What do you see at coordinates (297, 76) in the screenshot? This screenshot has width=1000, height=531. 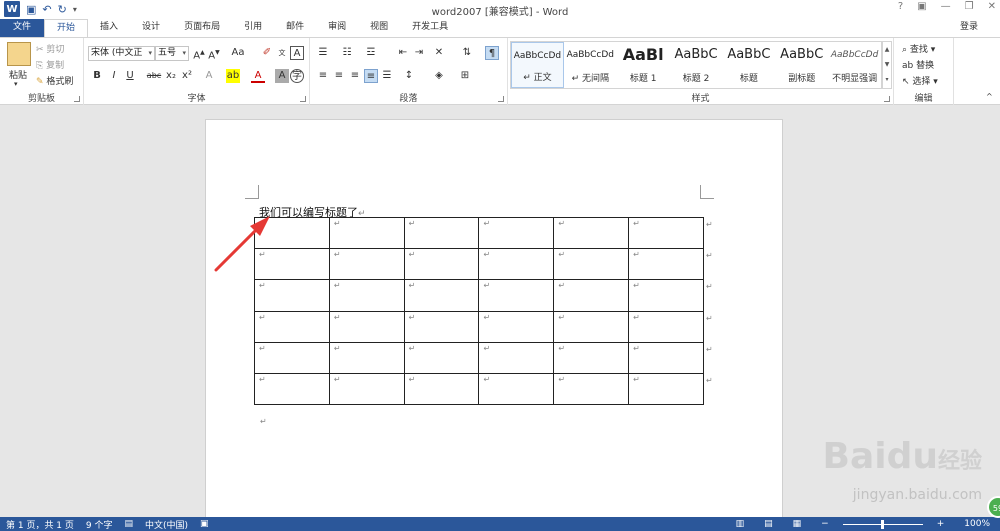 I see `enclosed-char-icon: 字` at bounding box center [297, 76].